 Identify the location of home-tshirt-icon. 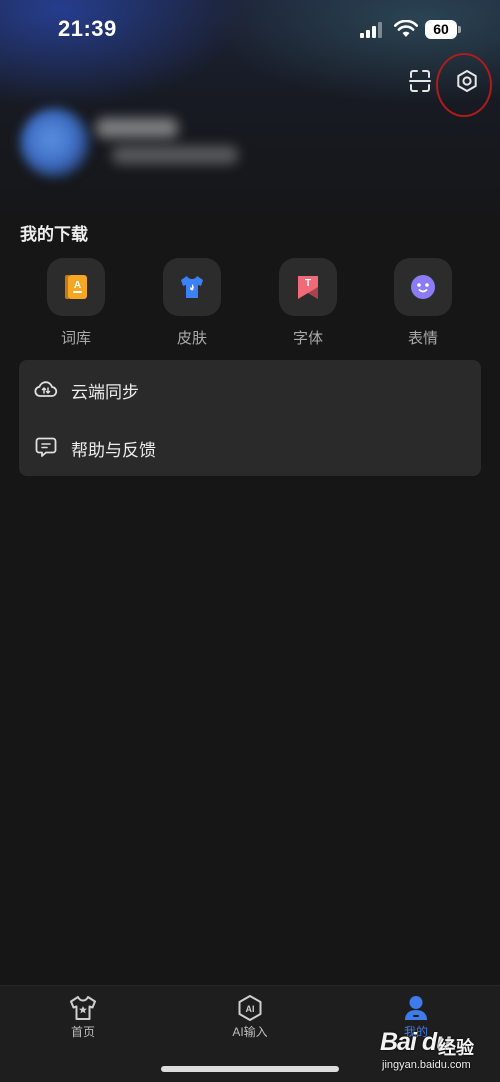
(83, 1008).